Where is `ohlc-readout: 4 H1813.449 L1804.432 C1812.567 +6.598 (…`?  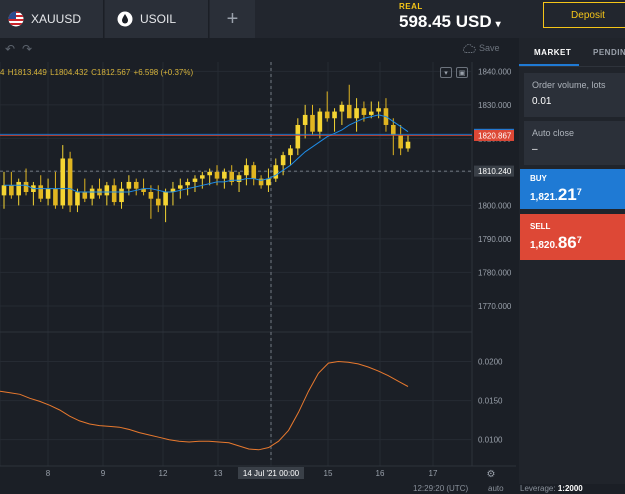 ohlc-readout: 4 H1813.449 L1804.432 C1812.567 +6.598 (… is located at coordinates (97, 72).